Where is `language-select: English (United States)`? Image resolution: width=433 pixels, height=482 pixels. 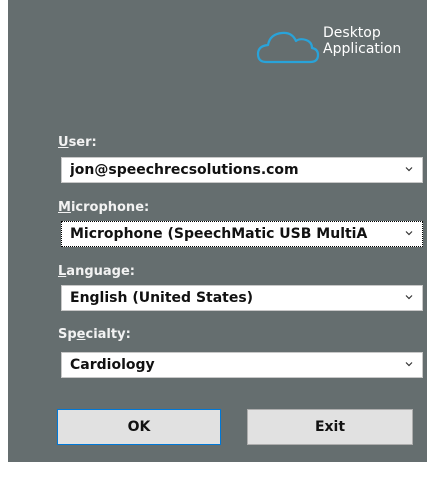 language-select: English (United States) is located at coordinates (242, 298).